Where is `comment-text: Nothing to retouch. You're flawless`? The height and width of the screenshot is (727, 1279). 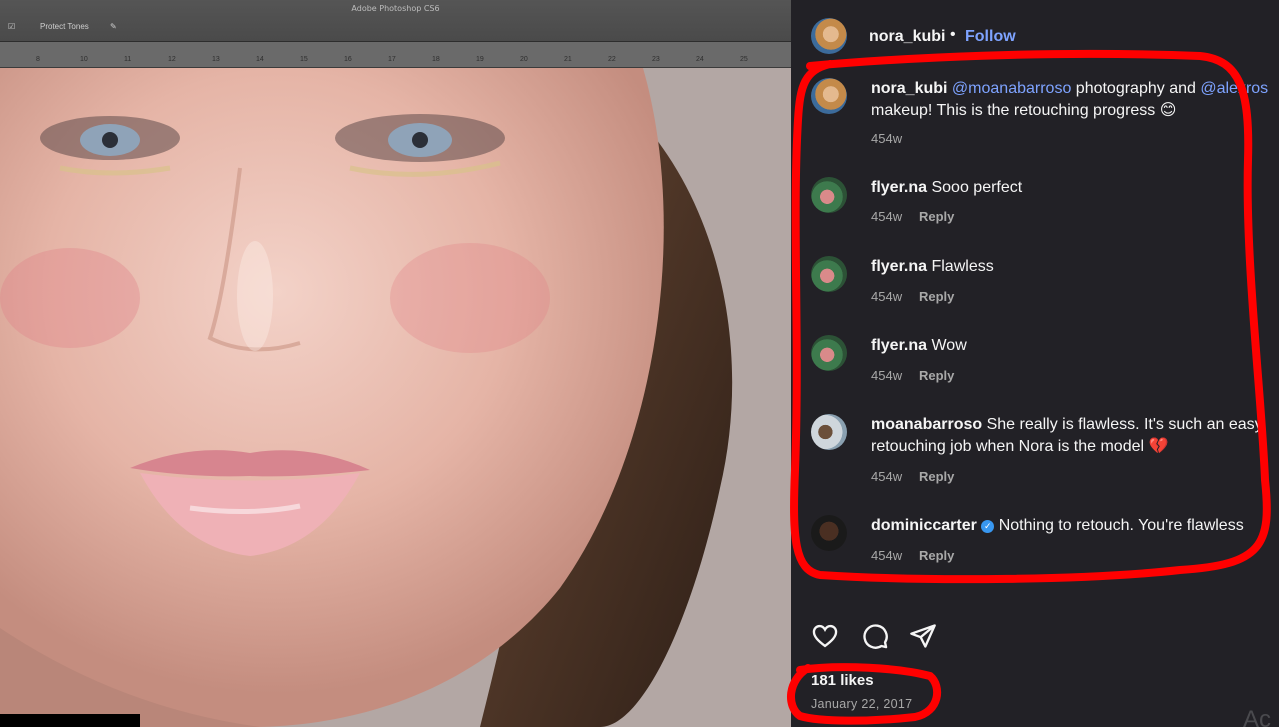 comment-text: Nothing to retouch. You're flawless is located at coordinates (1119, 525).